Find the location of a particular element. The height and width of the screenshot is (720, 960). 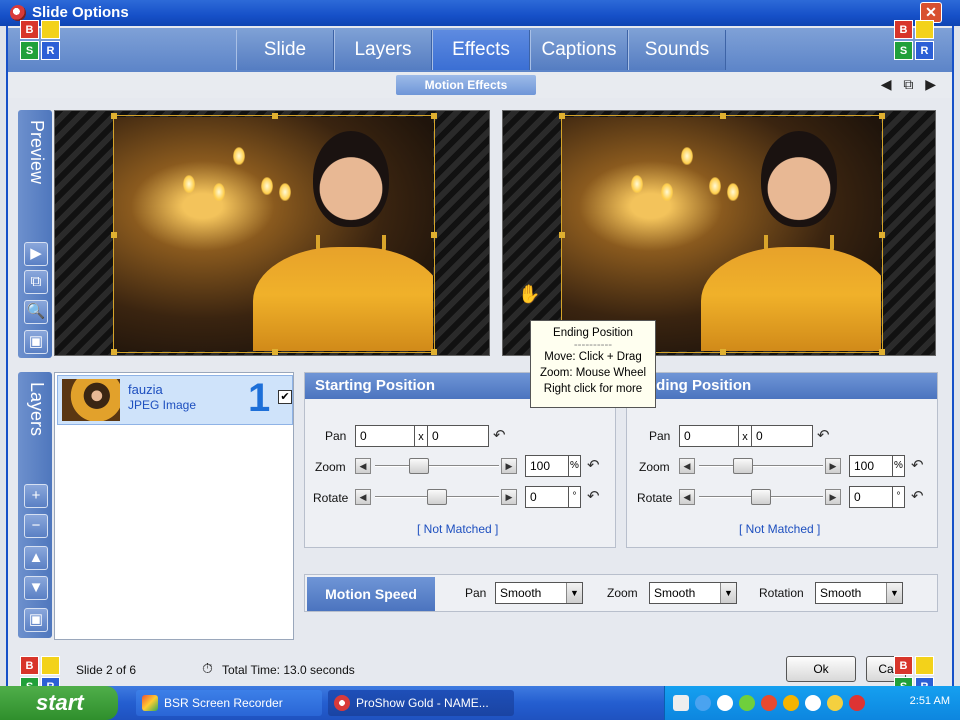

tab-sounds: Sounds is located at coordinates (677, 50).